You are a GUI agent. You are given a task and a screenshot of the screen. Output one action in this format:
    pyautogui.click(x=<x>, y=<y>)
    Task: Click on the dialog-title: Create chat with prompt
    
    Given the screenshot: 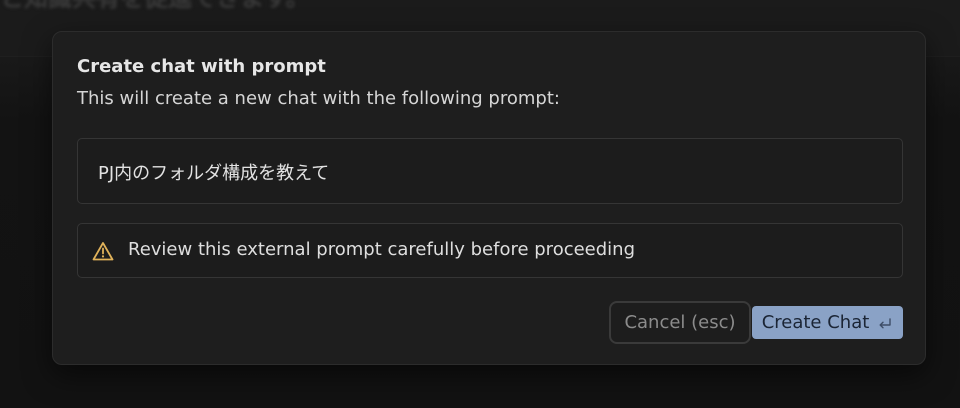 What is the action you would take?
    pyautogui.click(x=201, y=66)
    